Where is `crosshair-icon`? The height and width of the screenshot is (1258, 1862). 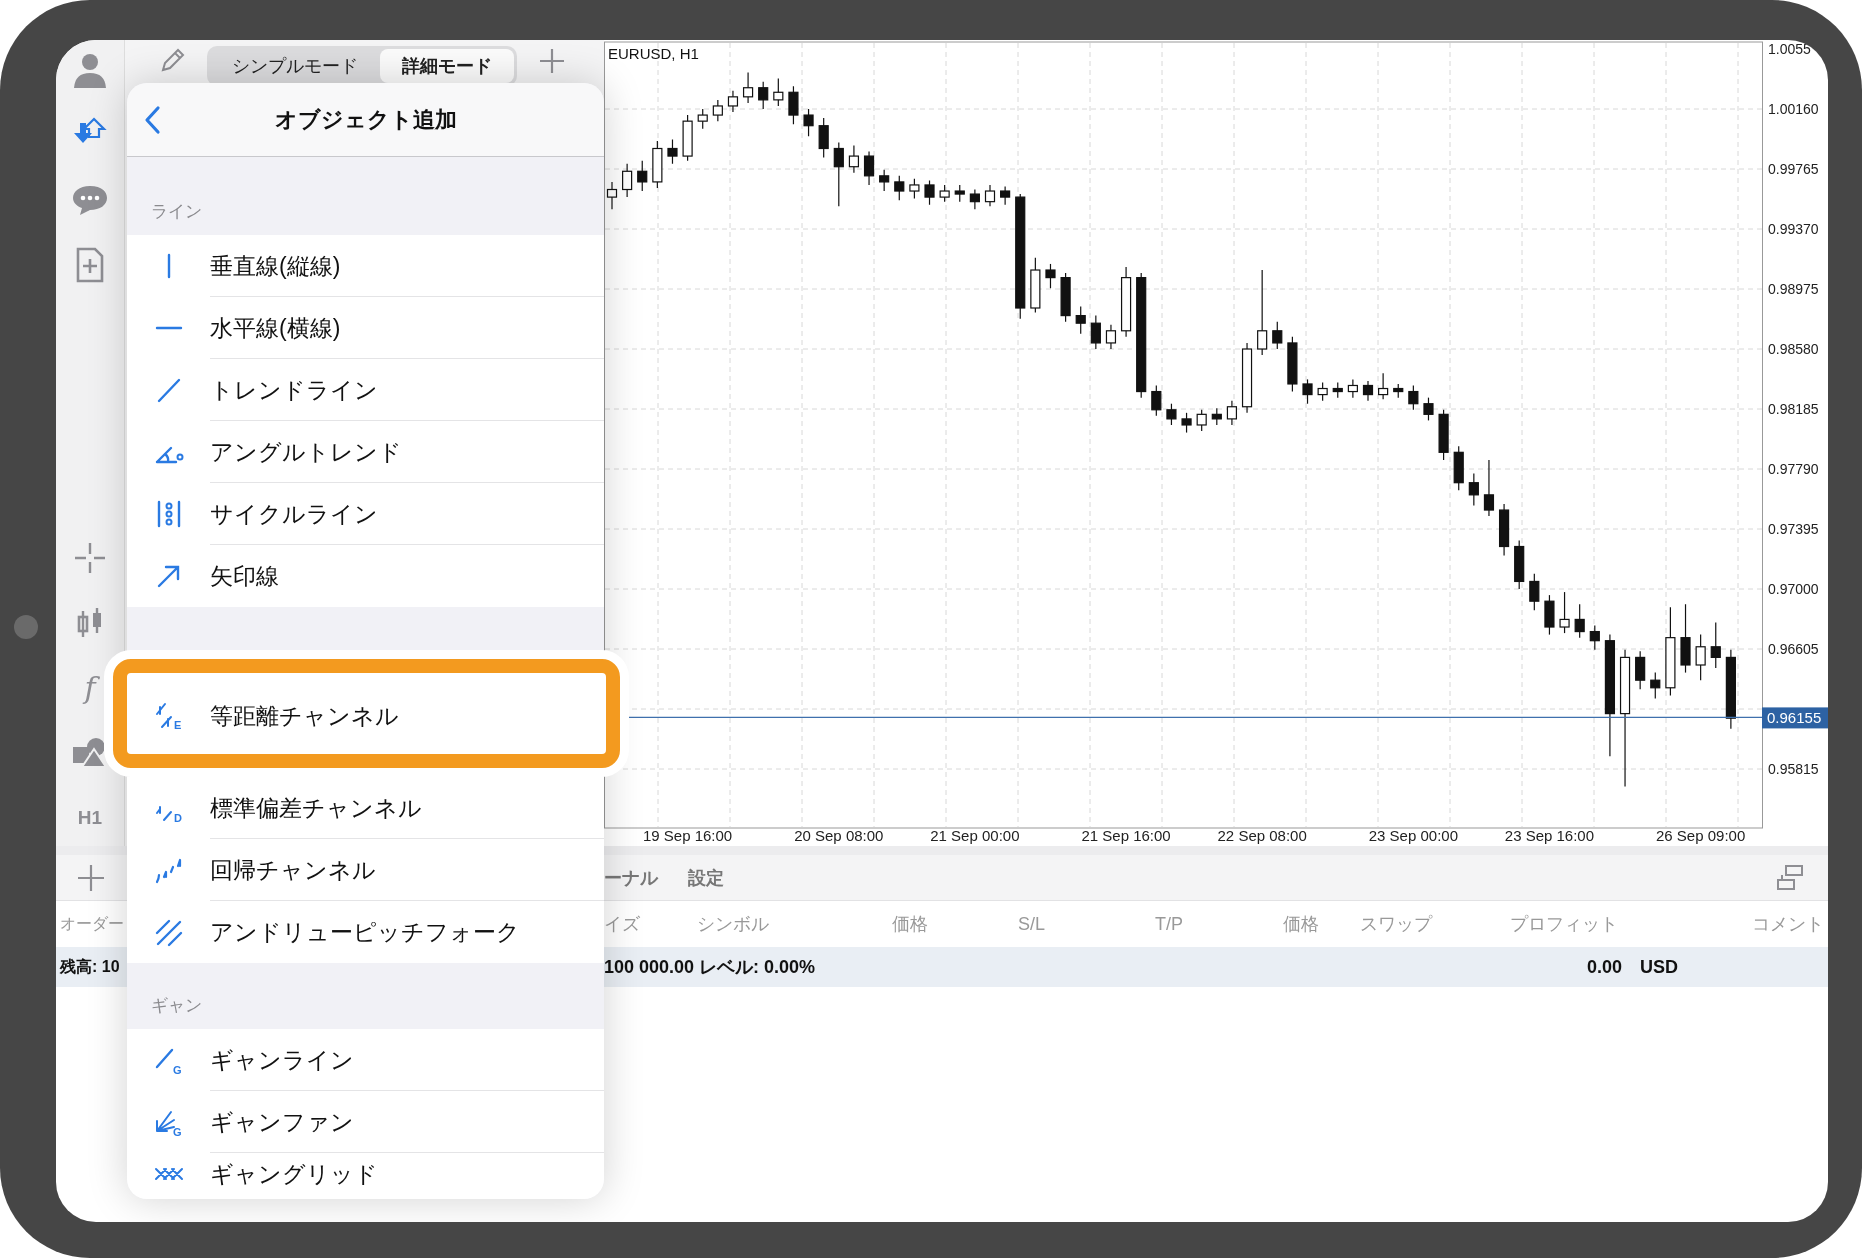 crosshair-icon is located at coordinates (90, 558).